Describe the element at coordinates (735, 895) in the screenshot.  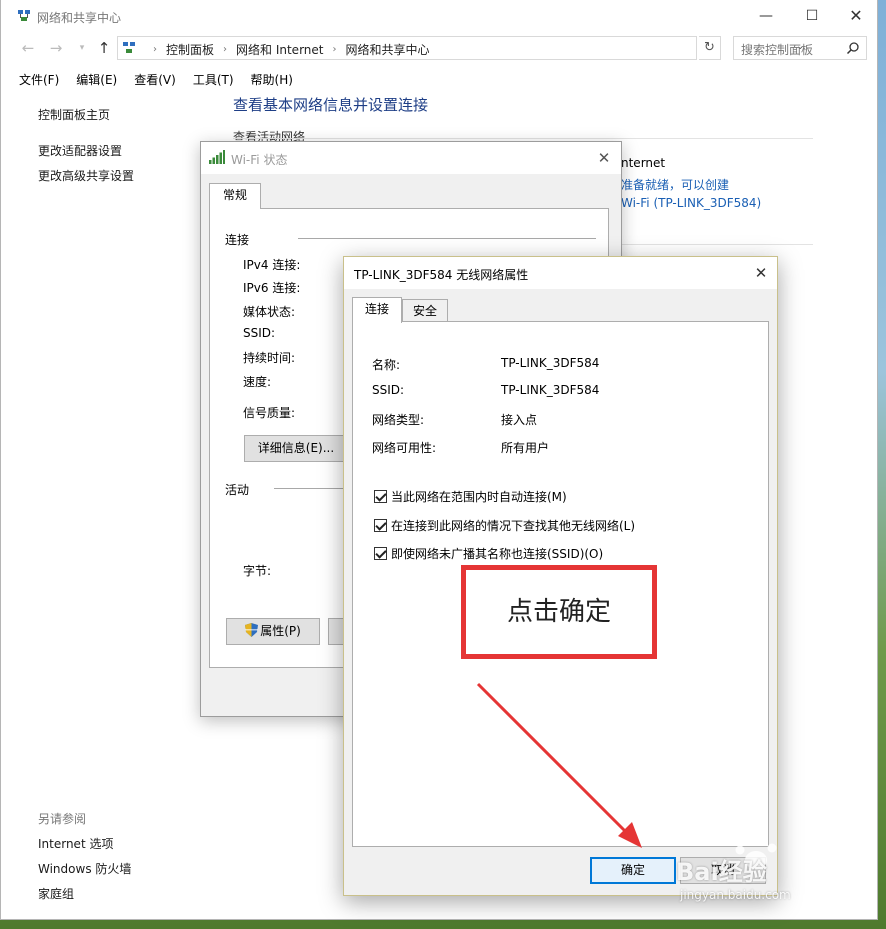
I see `watermark-url: jingyan.baidu.com` at that location.